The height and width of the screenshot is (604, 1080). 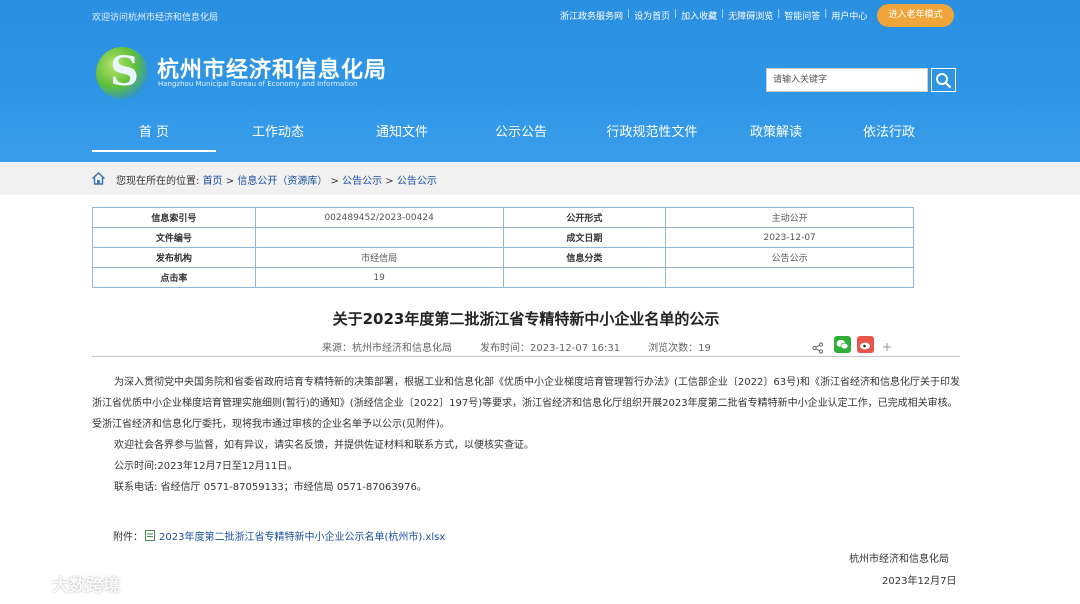 I want to click on info-key: 点击率, so click(x=174, y=277).